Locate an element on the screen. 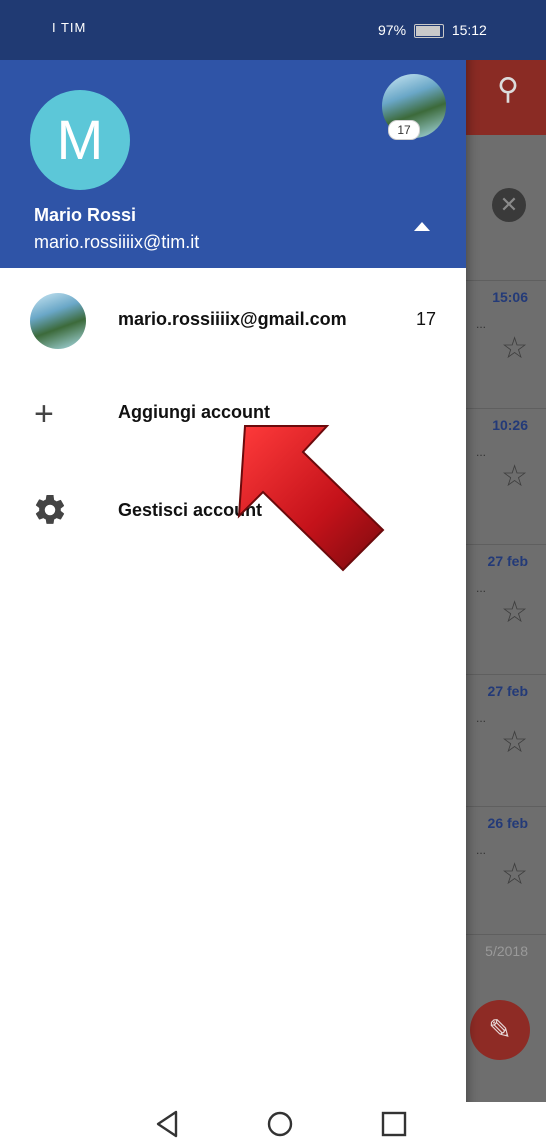 This screenshot has width=546, height=1147. status-right: 97% 15:12 is located at coordinates (432, 30).